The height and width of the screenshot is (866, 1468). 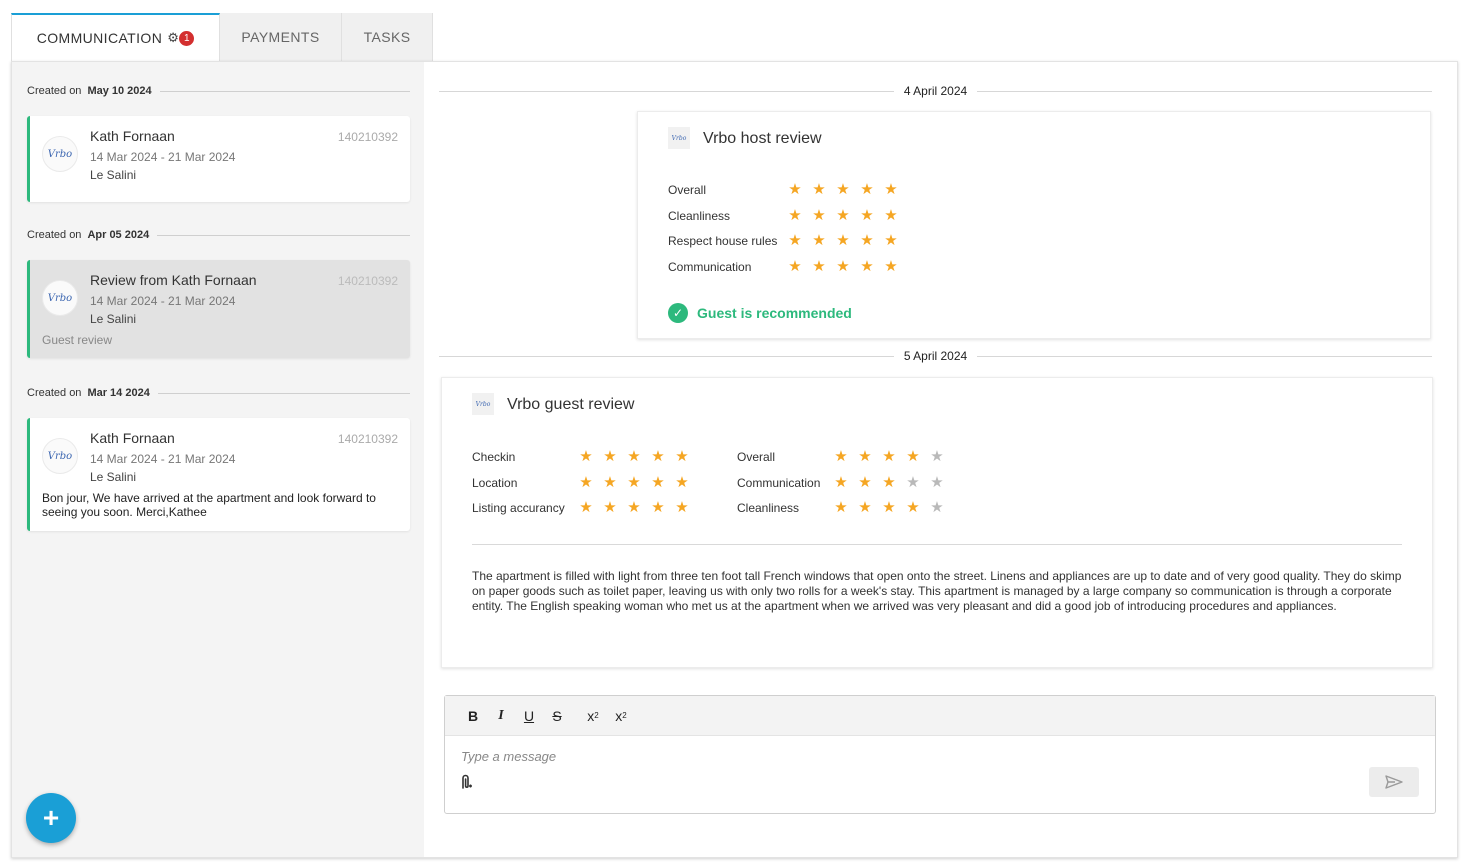 What do you see at coordinates (710, 267) in the screenshot?
I see `rating-label: Communication` at bounding box center [710, 267].